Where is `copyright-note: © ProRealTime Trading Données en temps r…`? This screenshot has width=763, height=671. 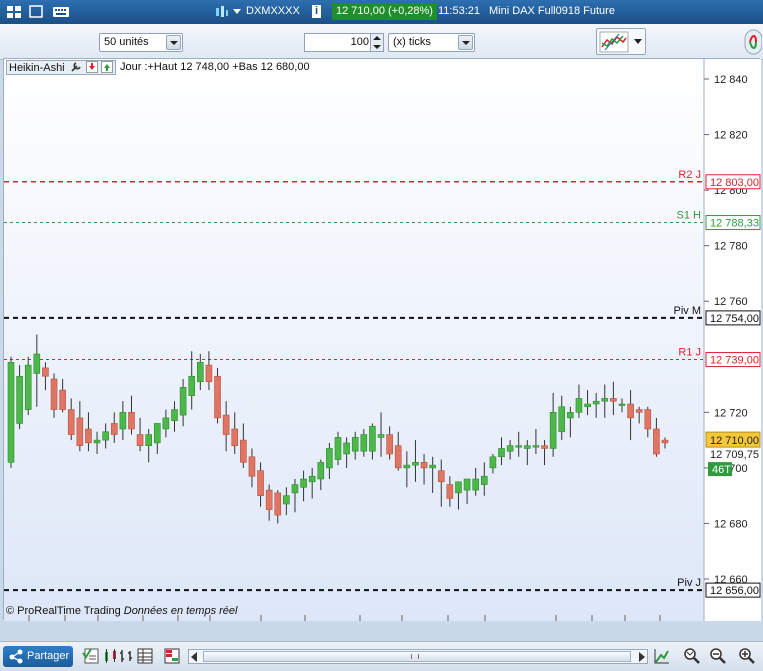 copyright-note: © ProRealTime Trading Données en temps r… is located at coordinates (121, 611).